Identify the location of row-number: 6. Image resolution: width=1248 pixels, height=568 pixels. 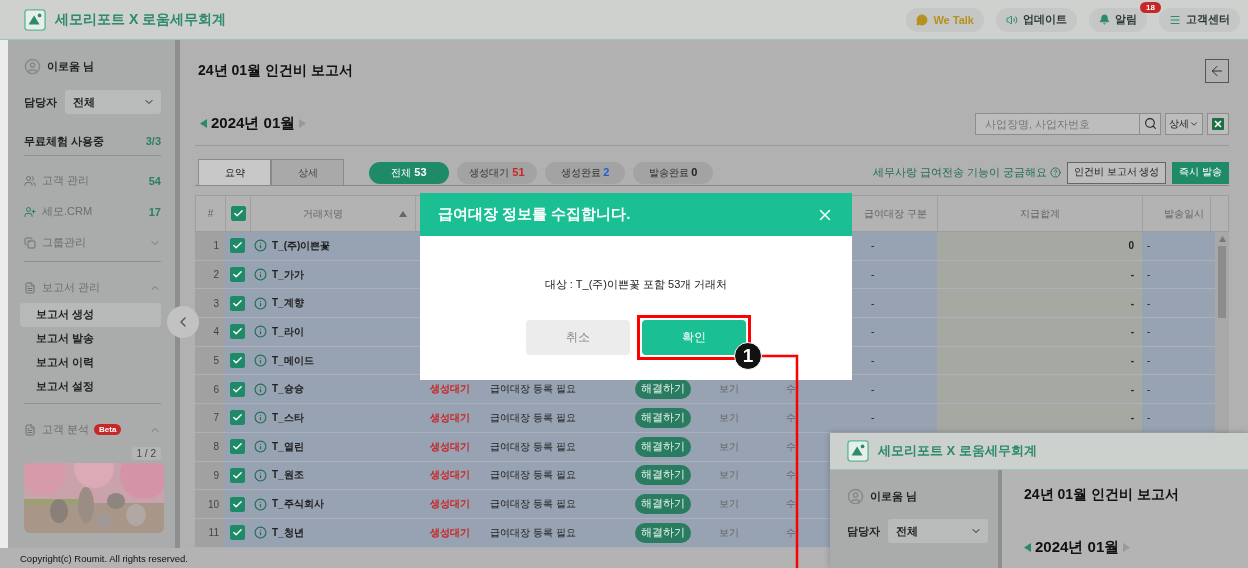
(210, 389).